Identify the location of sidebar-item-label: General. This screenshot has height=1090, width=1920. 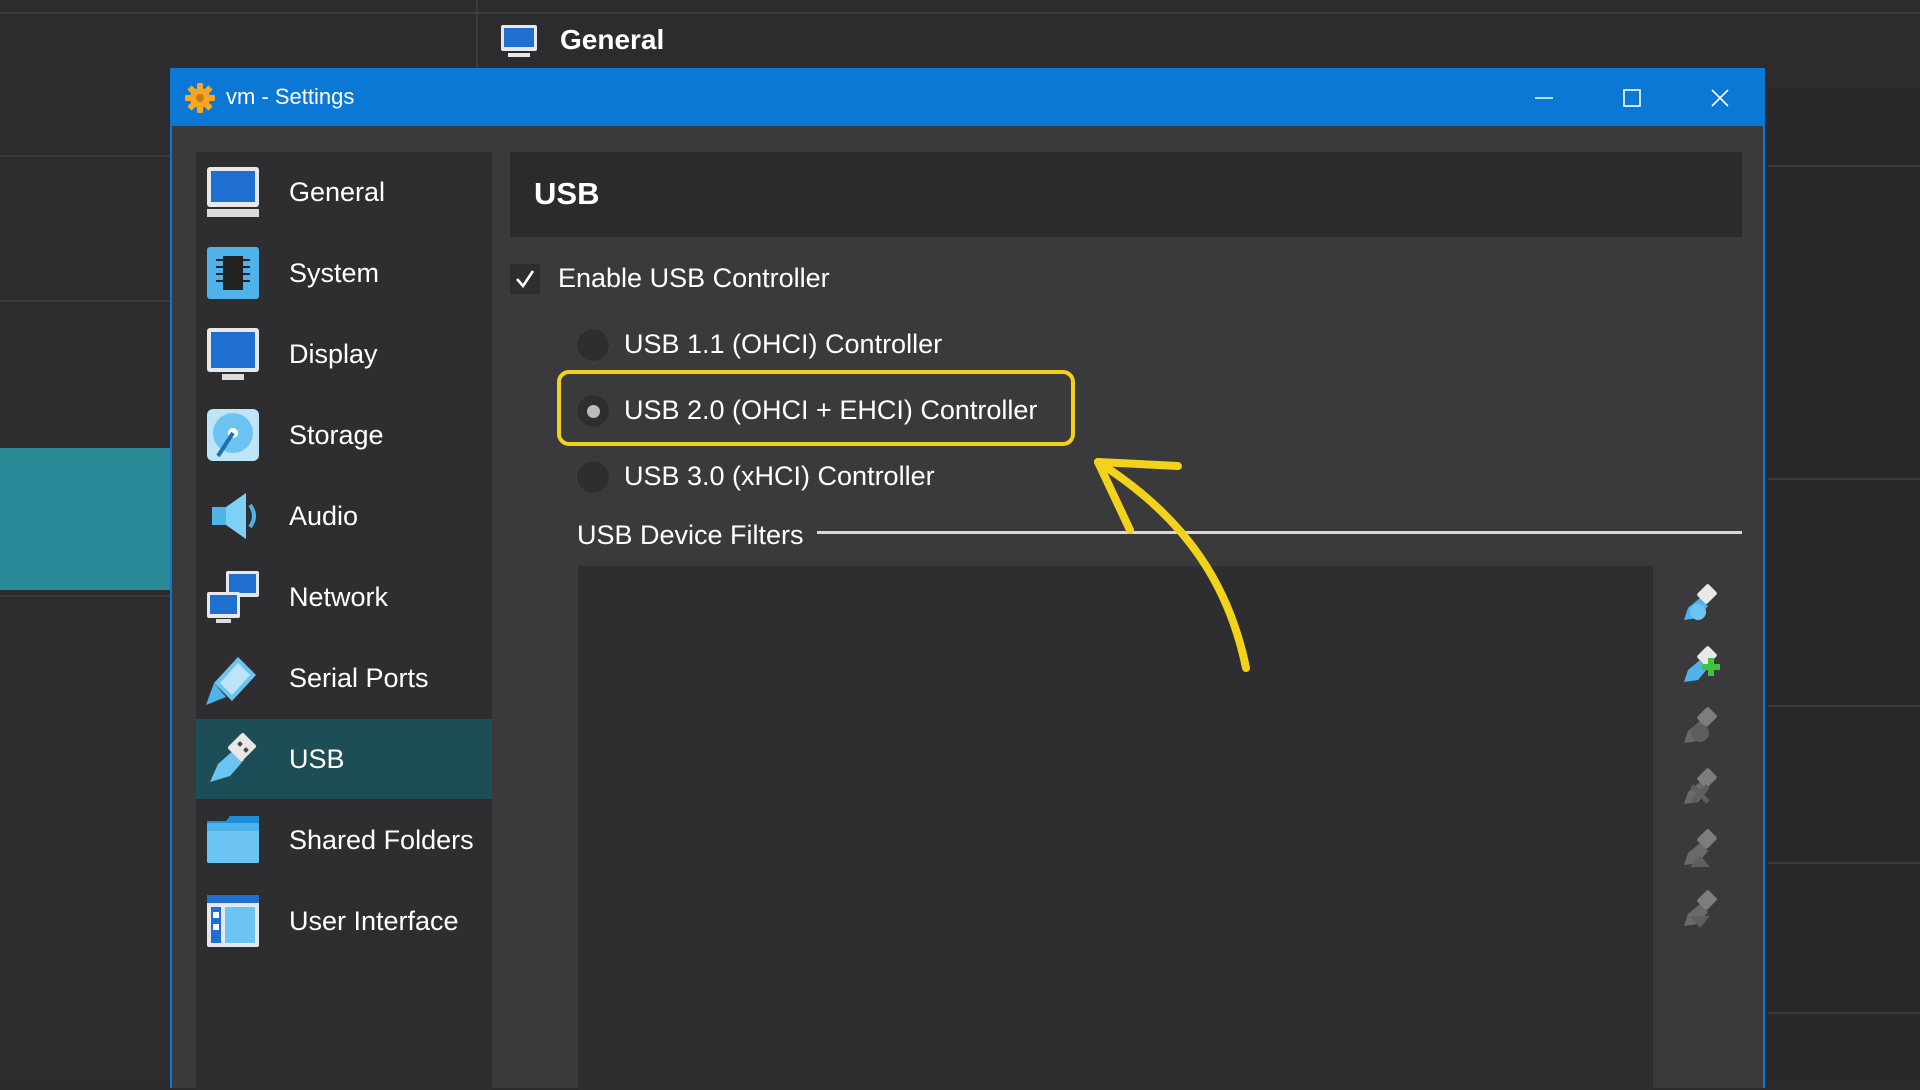
(337, 191).